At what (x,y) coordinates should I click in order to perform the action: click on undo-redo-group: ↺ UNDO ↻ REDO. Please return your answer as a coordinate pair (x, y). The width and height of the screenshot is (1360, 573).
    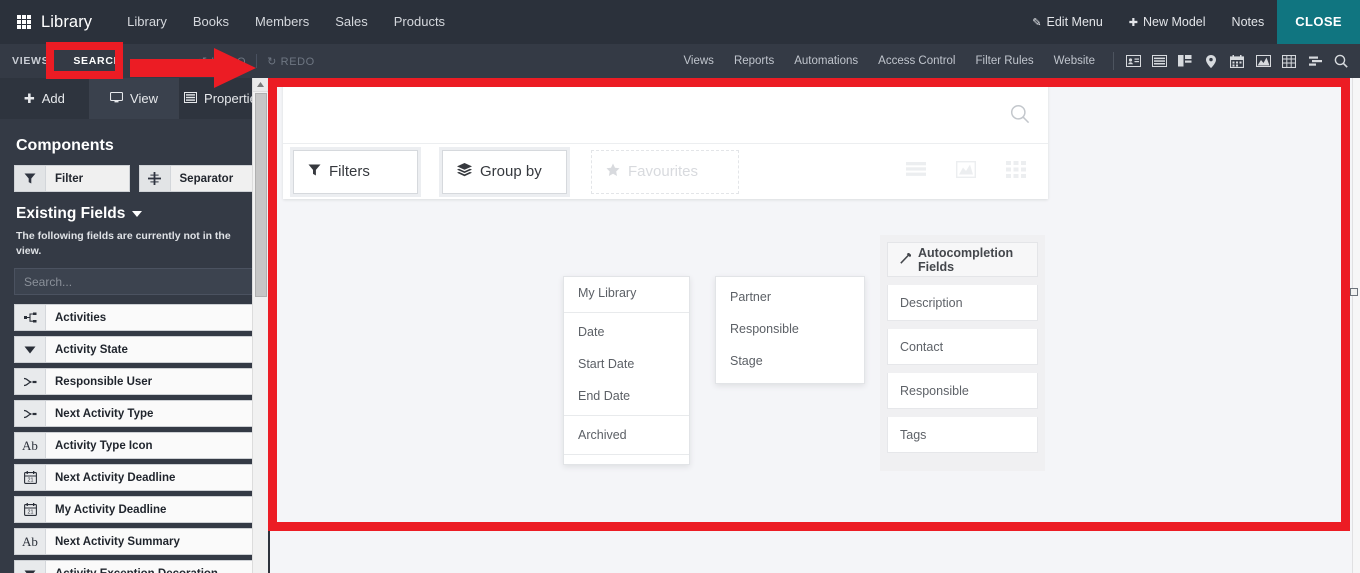
    Looking at the image, I should click on (256, 61).